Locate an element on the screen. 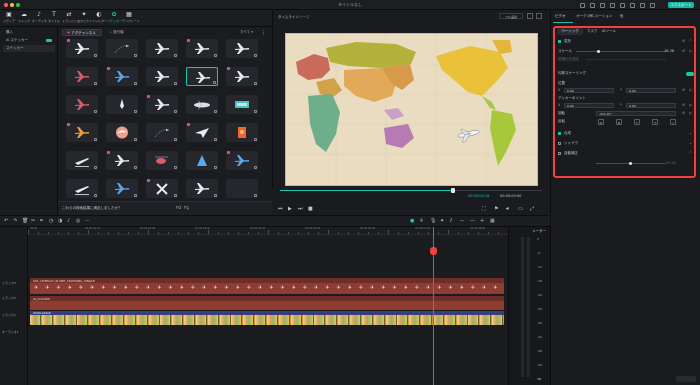 The width and height of the screenshot is (700, 385). video-preview-canvas is located at coordinates (411, 109).